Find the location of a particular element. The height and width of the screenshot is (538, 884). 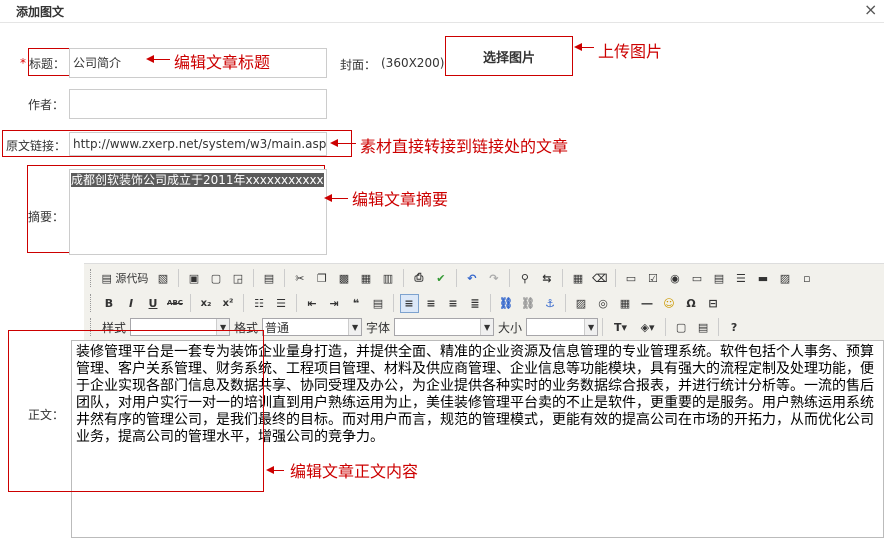

dialog-header is located at coordinates (442, 11).